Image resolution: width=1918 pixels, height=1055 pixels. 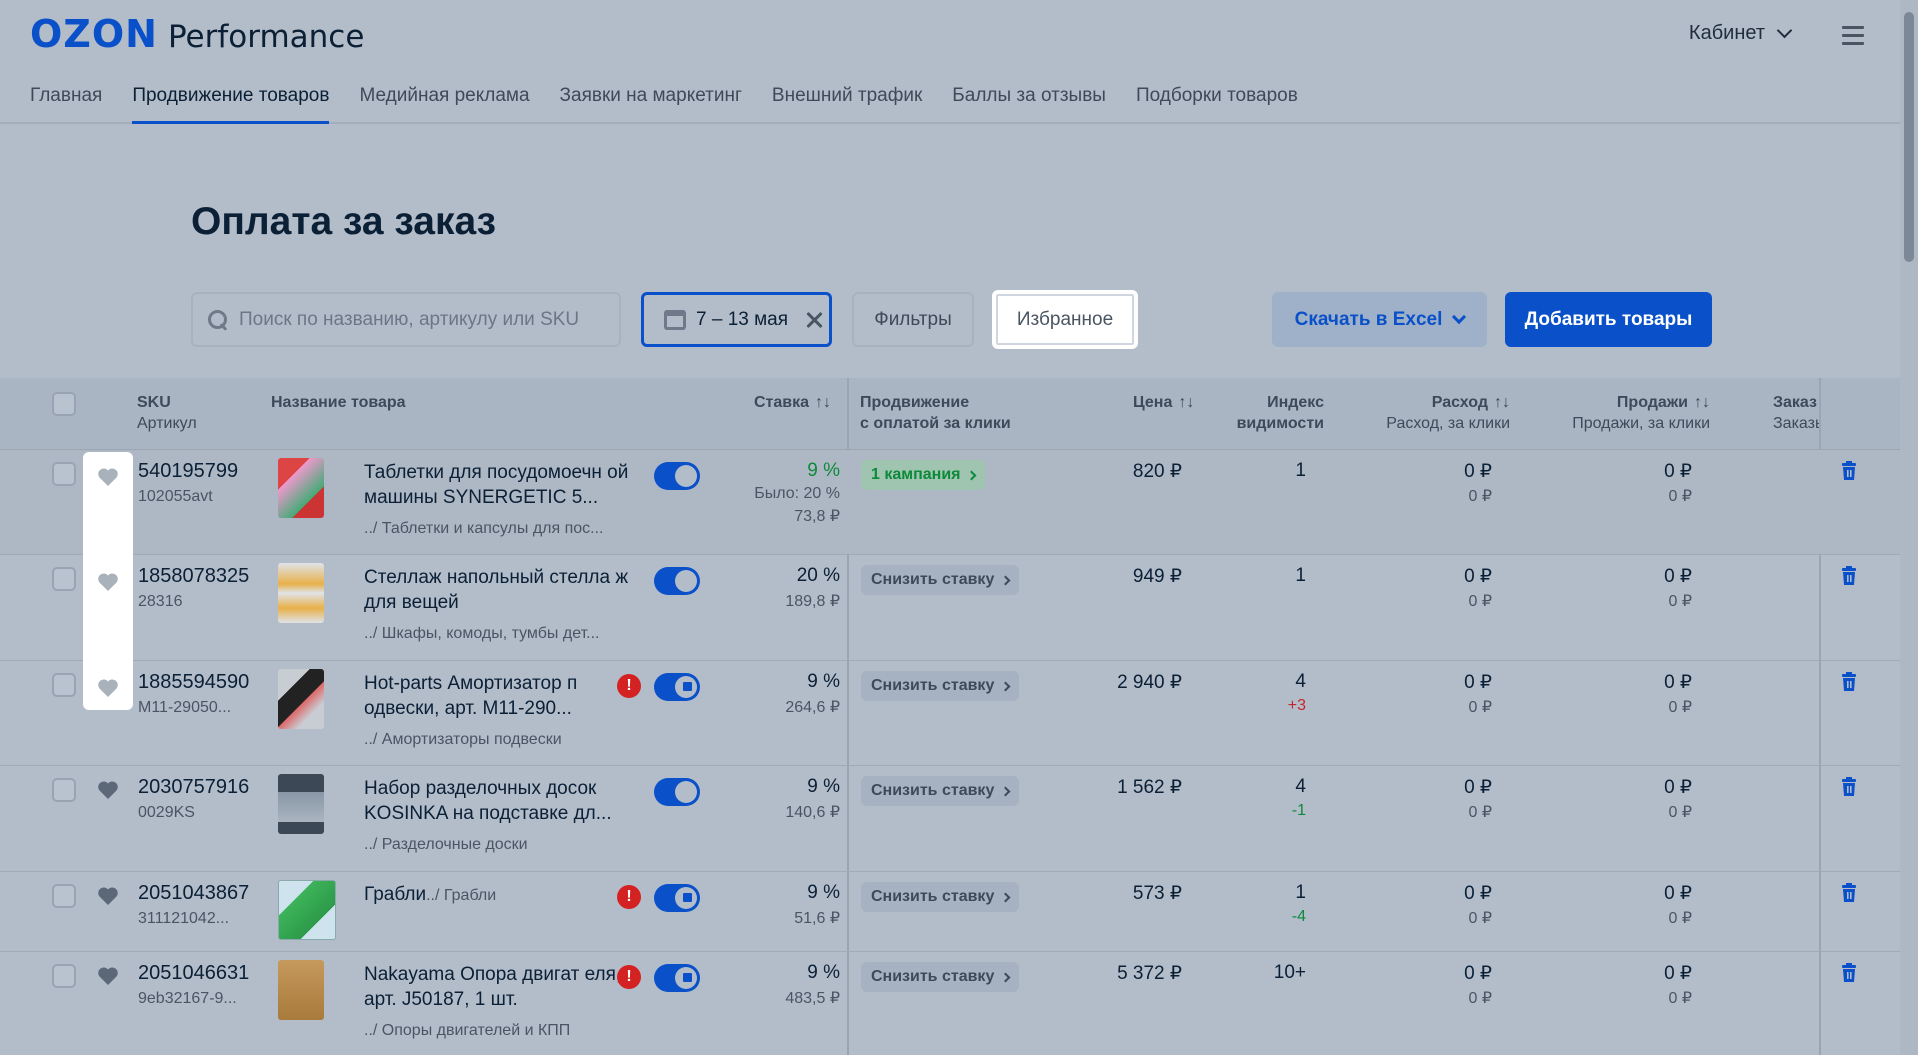 I want to click on col-rate: Ставка ↑↓, so click(x=792, y=402).